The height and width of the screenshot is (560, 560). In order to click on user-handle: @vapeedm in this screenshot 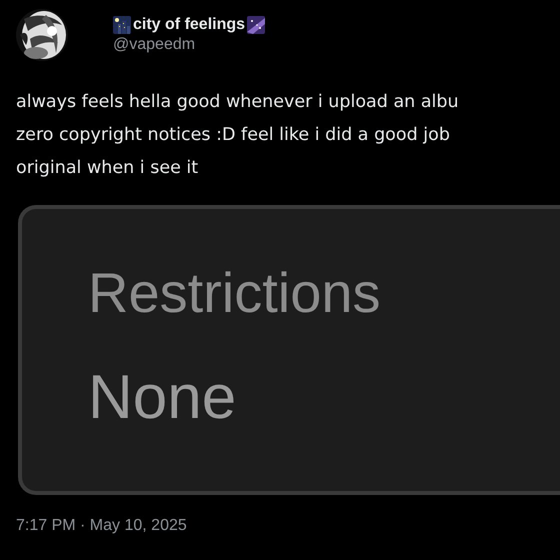, I will do `click(154, 45)`.